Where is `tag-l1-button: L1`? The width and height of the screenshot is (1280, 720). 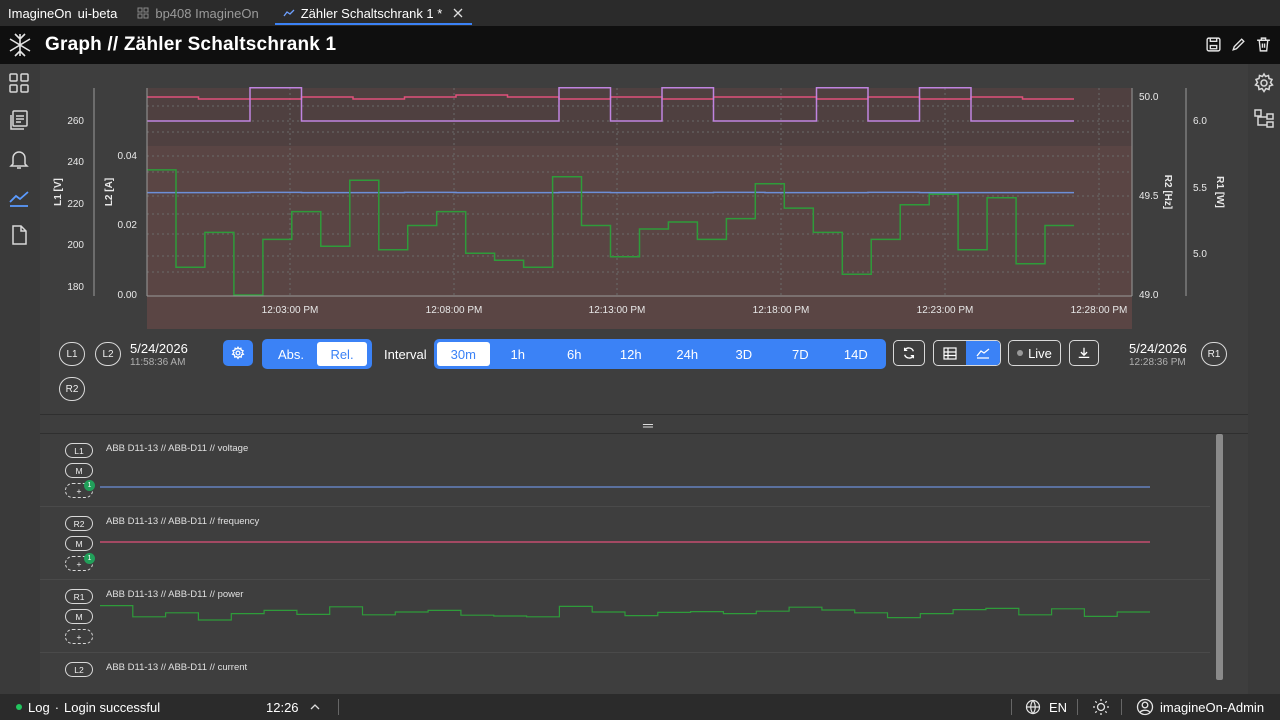 tag-l1-button: L1 is located at coordinates (72, 354).